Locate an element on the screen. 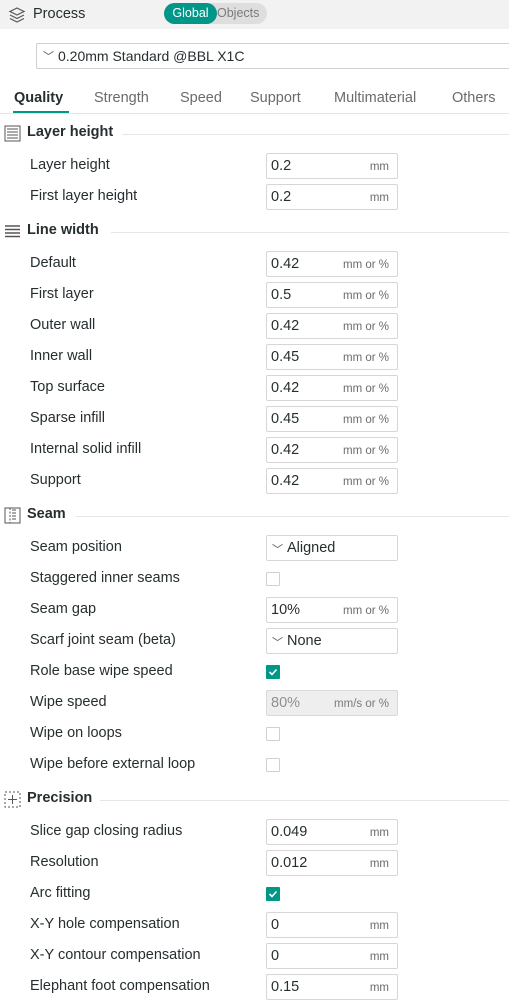  outer-wall-line-width-input: 0.42 mm or % is located at coordinates (332, 326).